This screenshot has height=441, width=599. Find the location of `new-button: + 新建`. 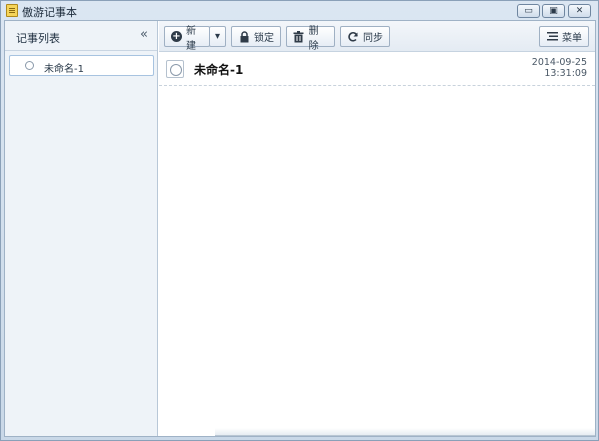

new-button: + 新建 is located at coordinates (187, 39).